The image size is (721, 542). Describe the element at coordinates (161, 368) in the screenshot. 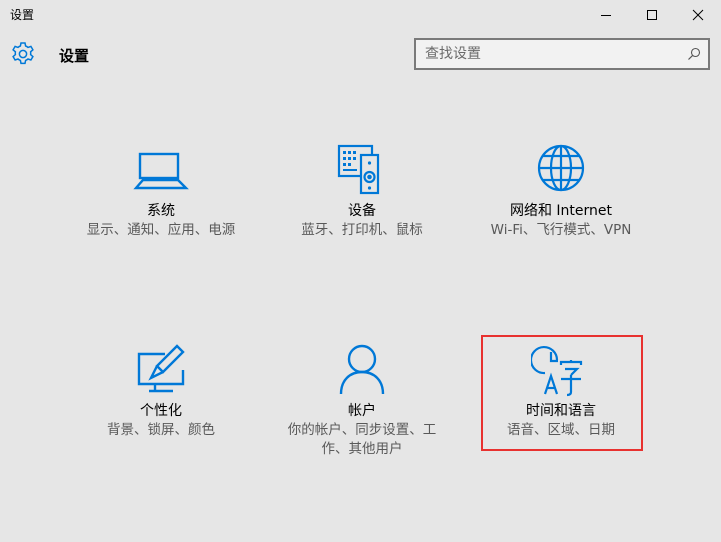

I see `personalization-icon` at that location.